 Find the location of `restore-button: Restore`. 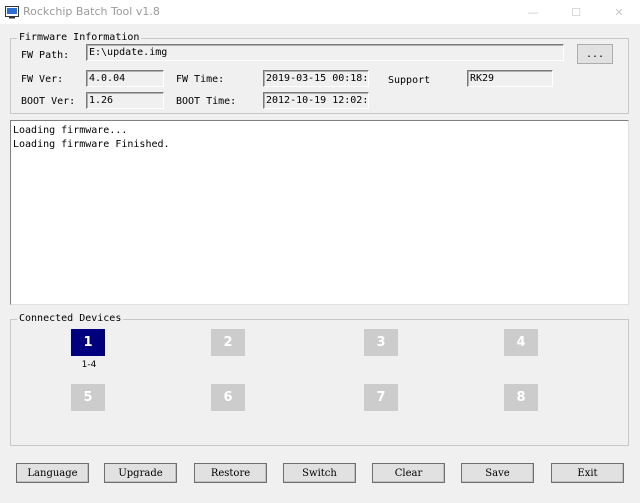

restore-button: Restore is located at coordinates (230, 473).